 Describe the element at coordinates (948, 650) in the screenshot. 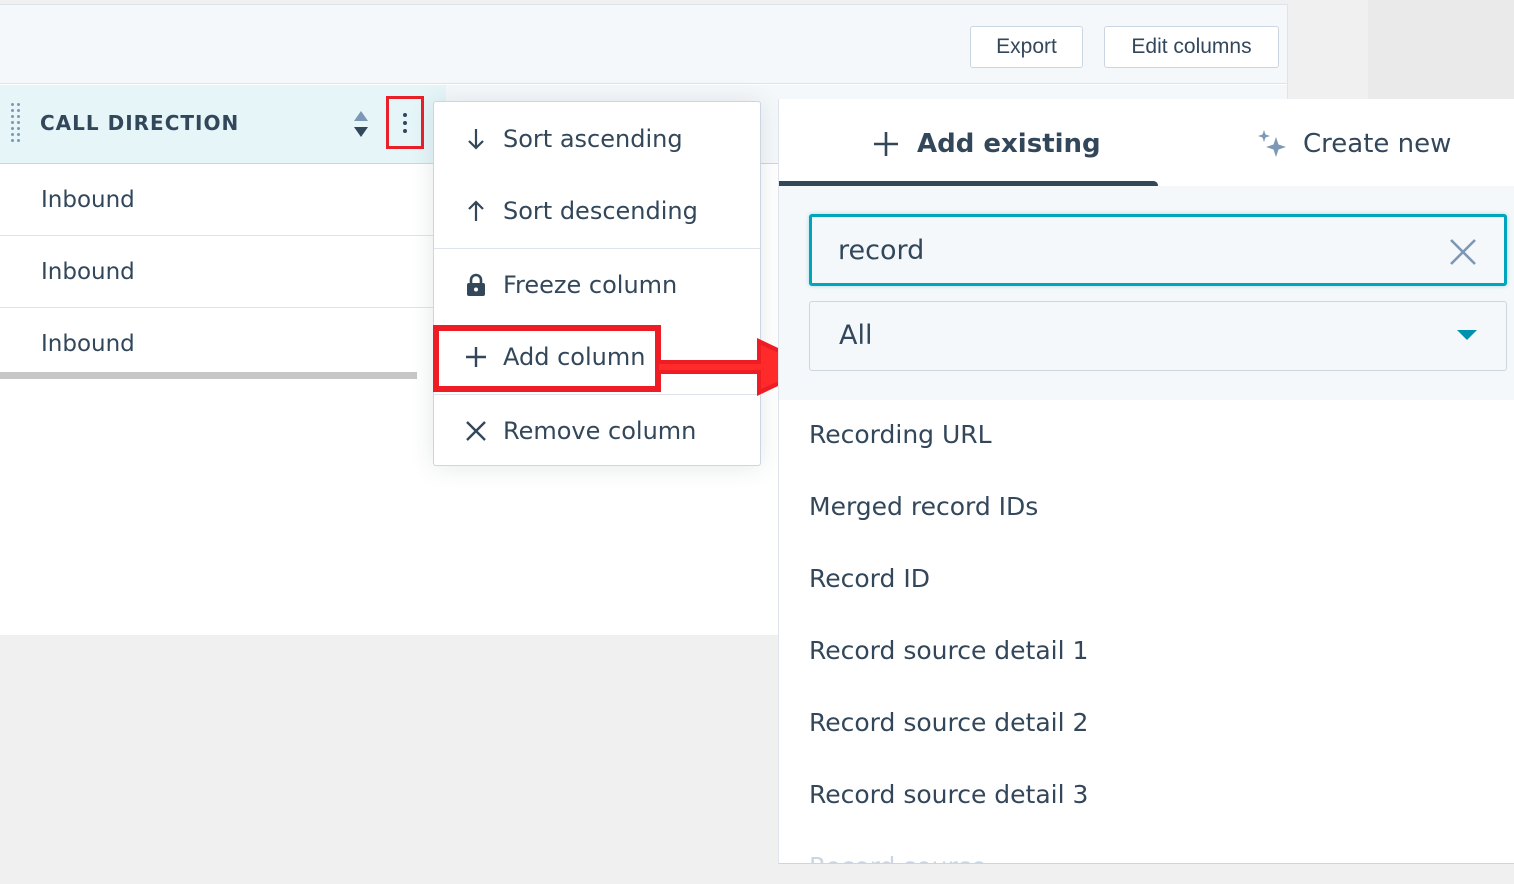

I see `list-item: Record source detail 1` at that location.